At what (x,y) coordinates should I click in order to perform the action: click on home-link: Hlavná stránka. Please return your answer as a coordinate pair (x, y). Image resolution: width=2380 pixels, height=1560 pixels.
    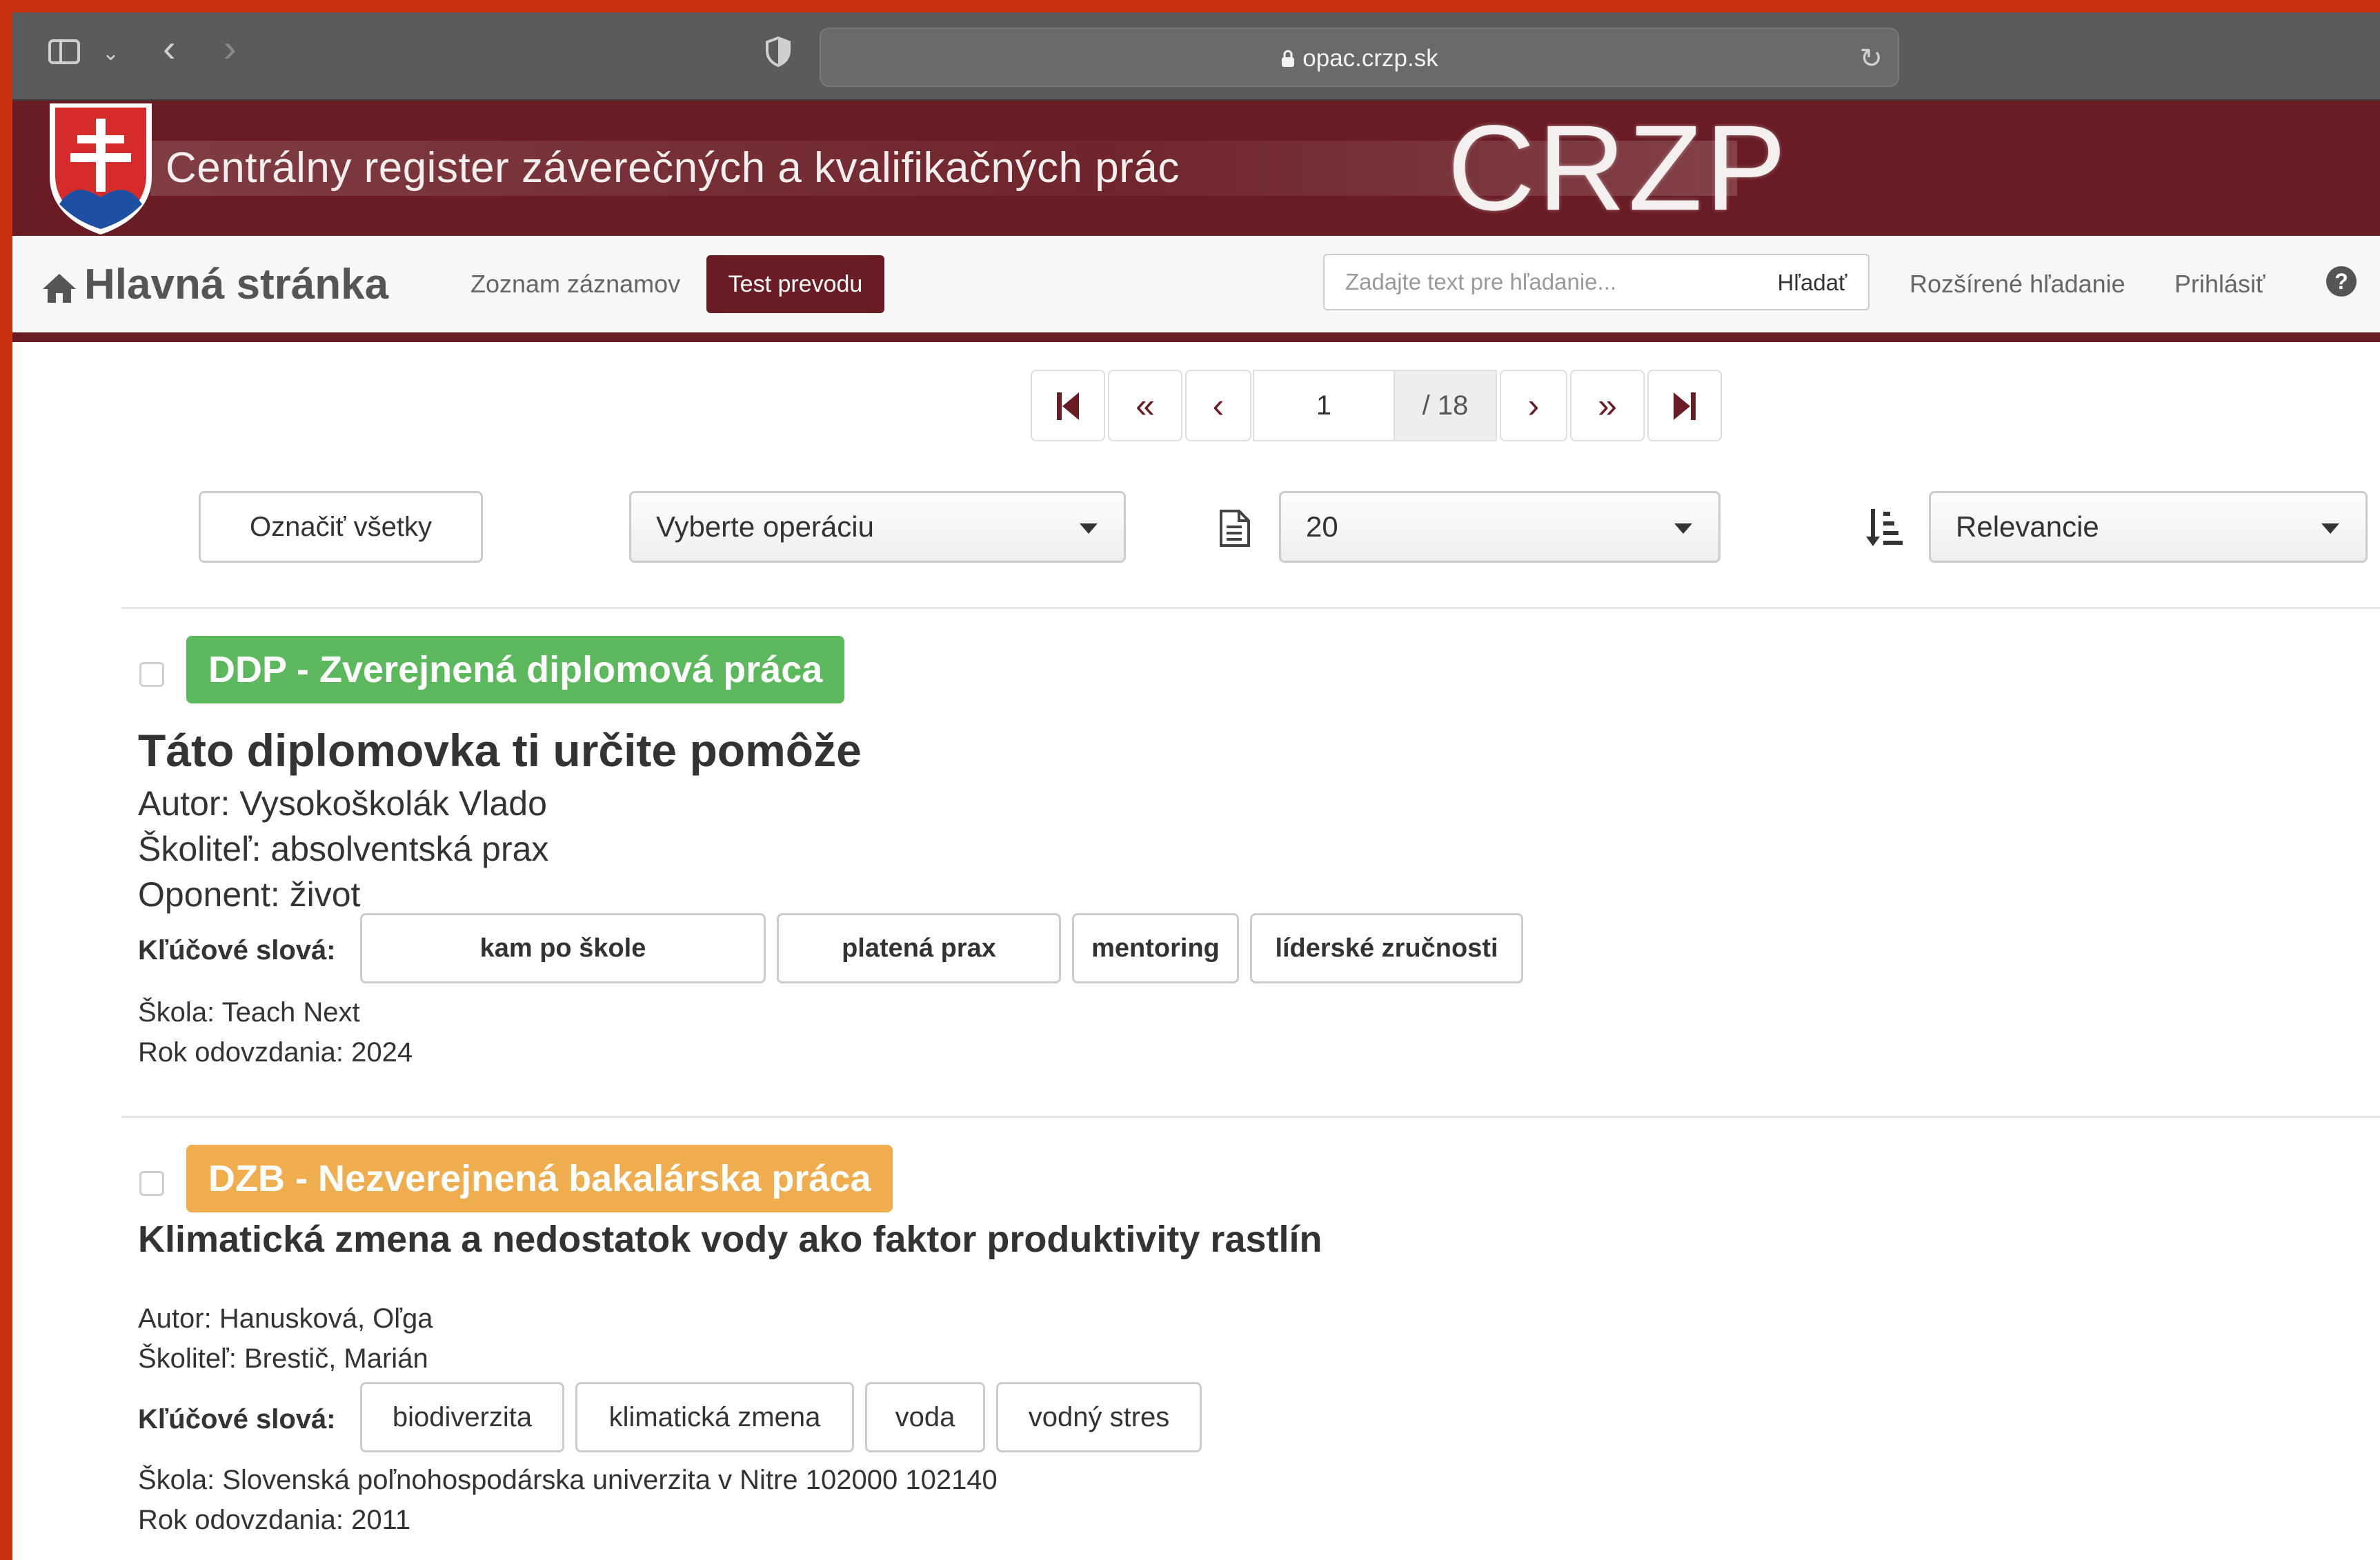
    Looking at the image, I should click on (214, 285).